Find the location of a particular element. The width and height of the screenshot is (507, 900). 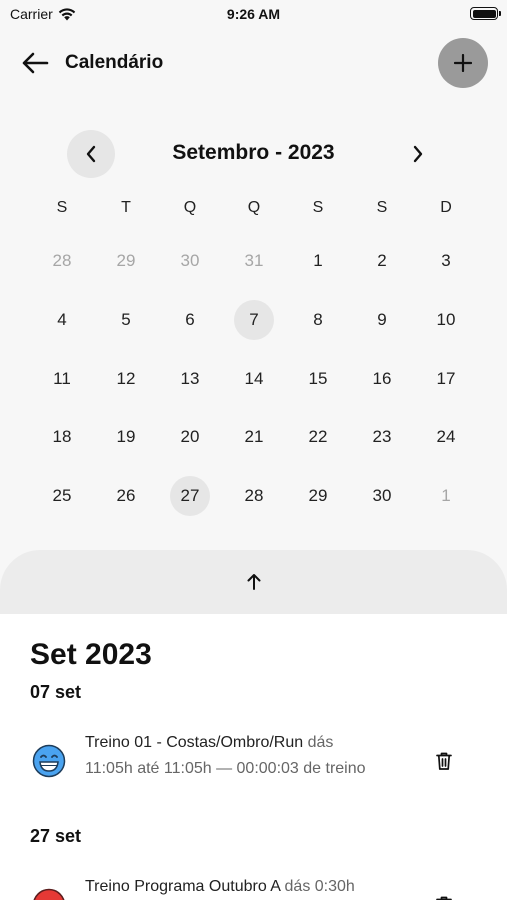

calendar-day-number: 29 is located at coordinates (318, 496).